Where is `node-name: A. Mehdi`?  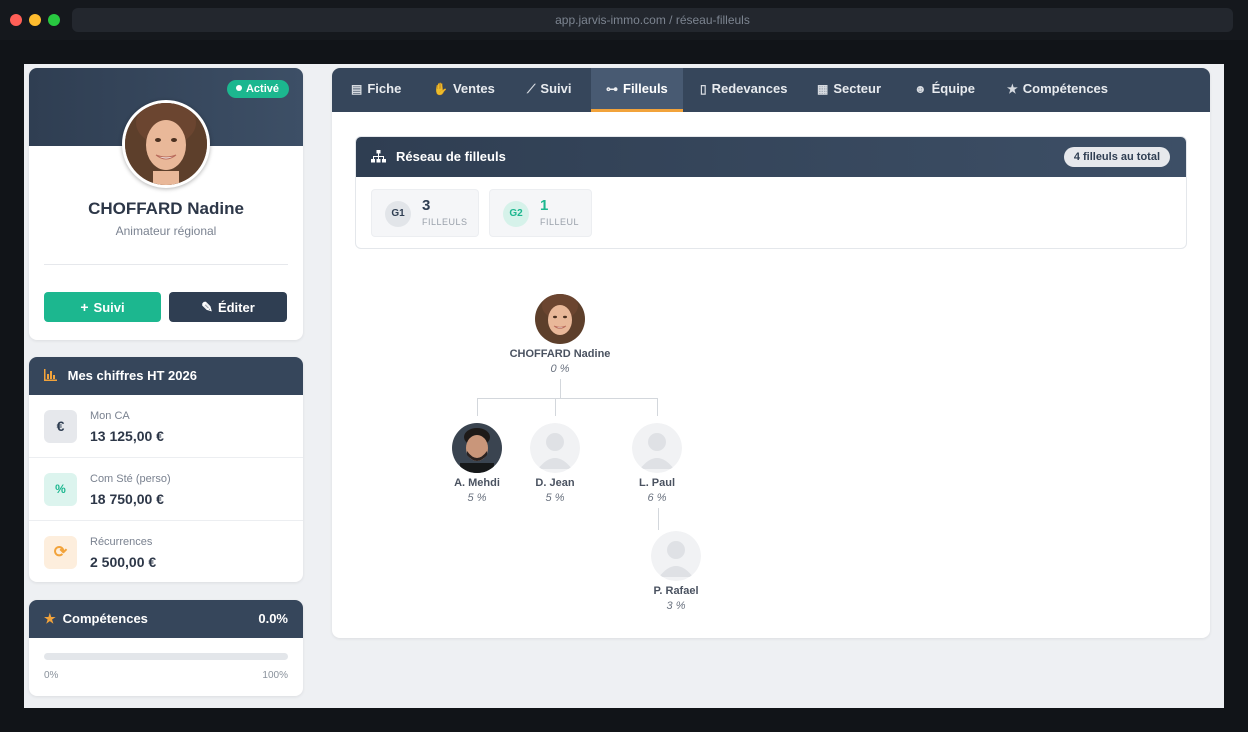
node-name: A. Mehdi is located at coordinates (477, 483).